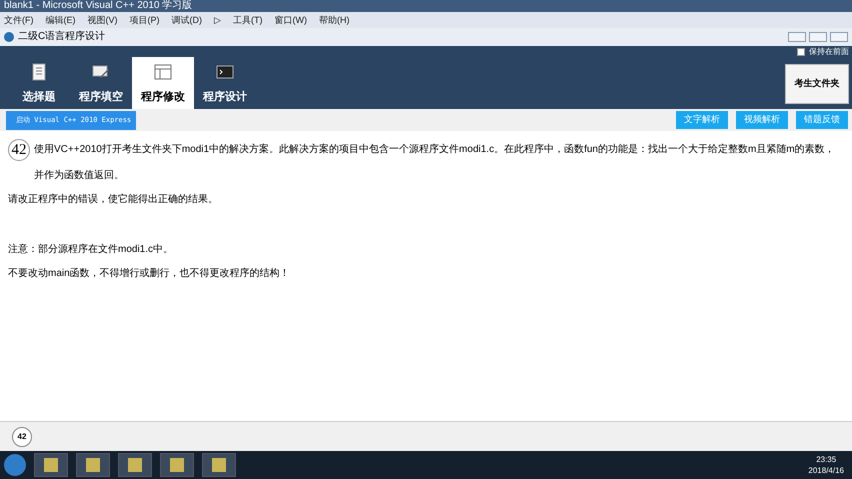 The height and width of the screenshot is (479, 852). Describe the element at coordinates (98, 6) in the screenshot. I see `window-title: blank1 - Microsoft Visual C++ 2010 学习版` at that location.